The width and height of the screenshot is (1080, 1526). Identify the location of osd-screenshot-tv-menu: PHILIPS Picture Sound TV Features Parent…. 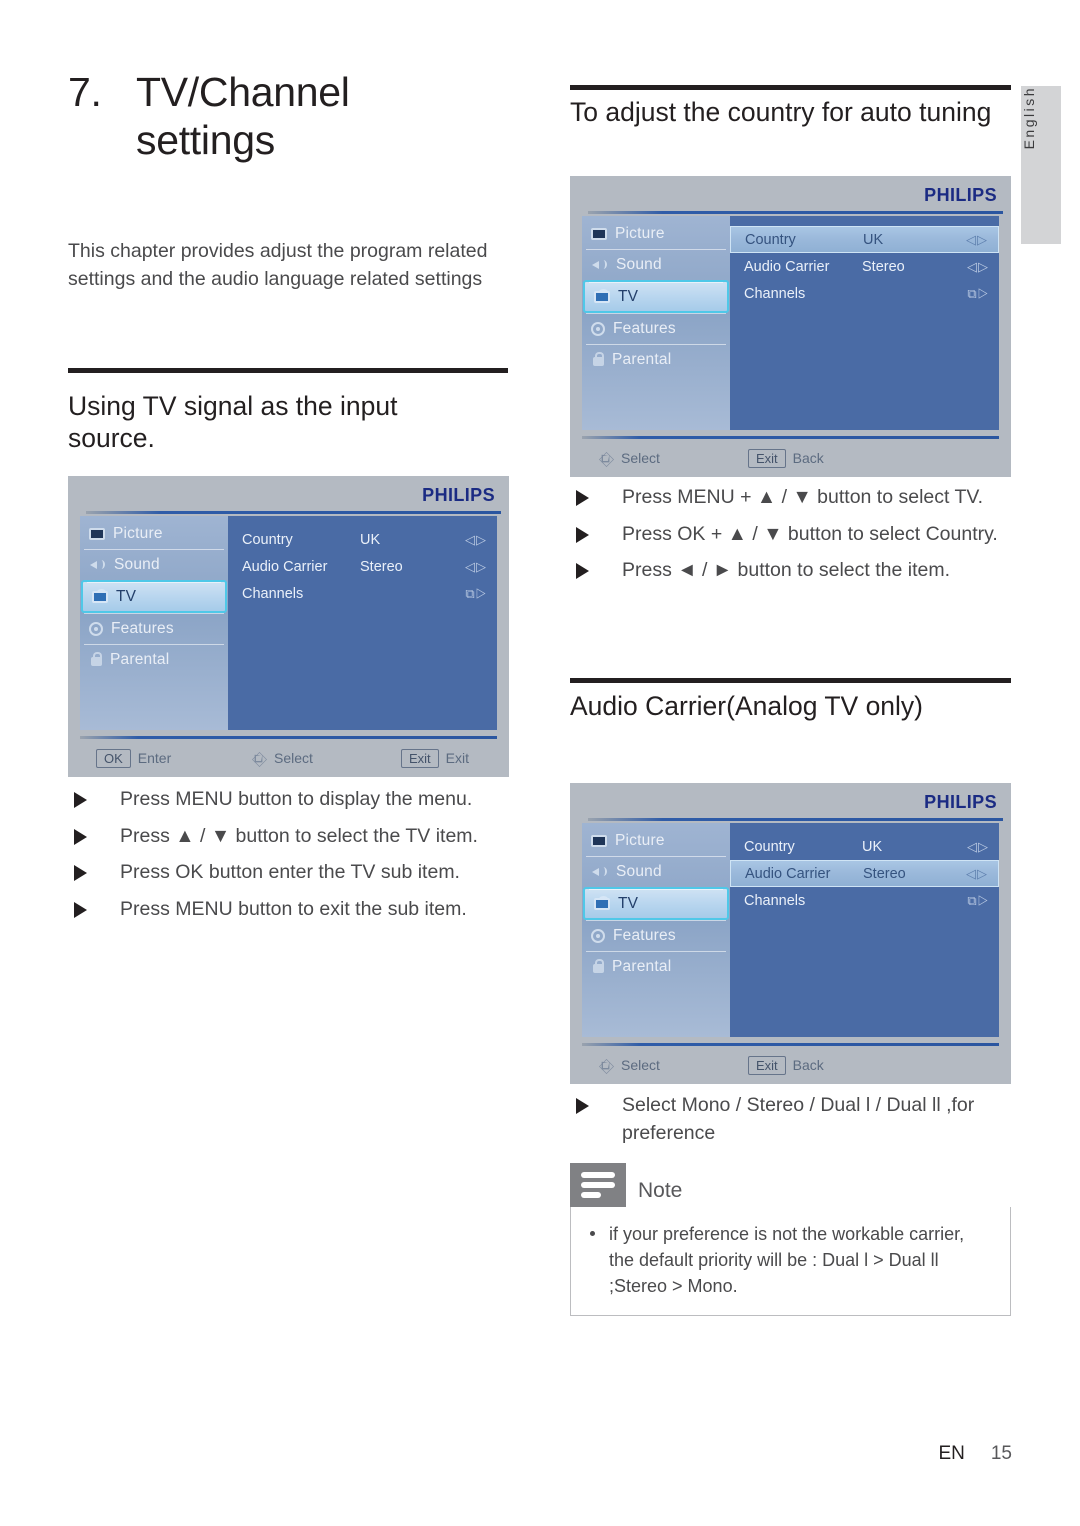
(288, 626).